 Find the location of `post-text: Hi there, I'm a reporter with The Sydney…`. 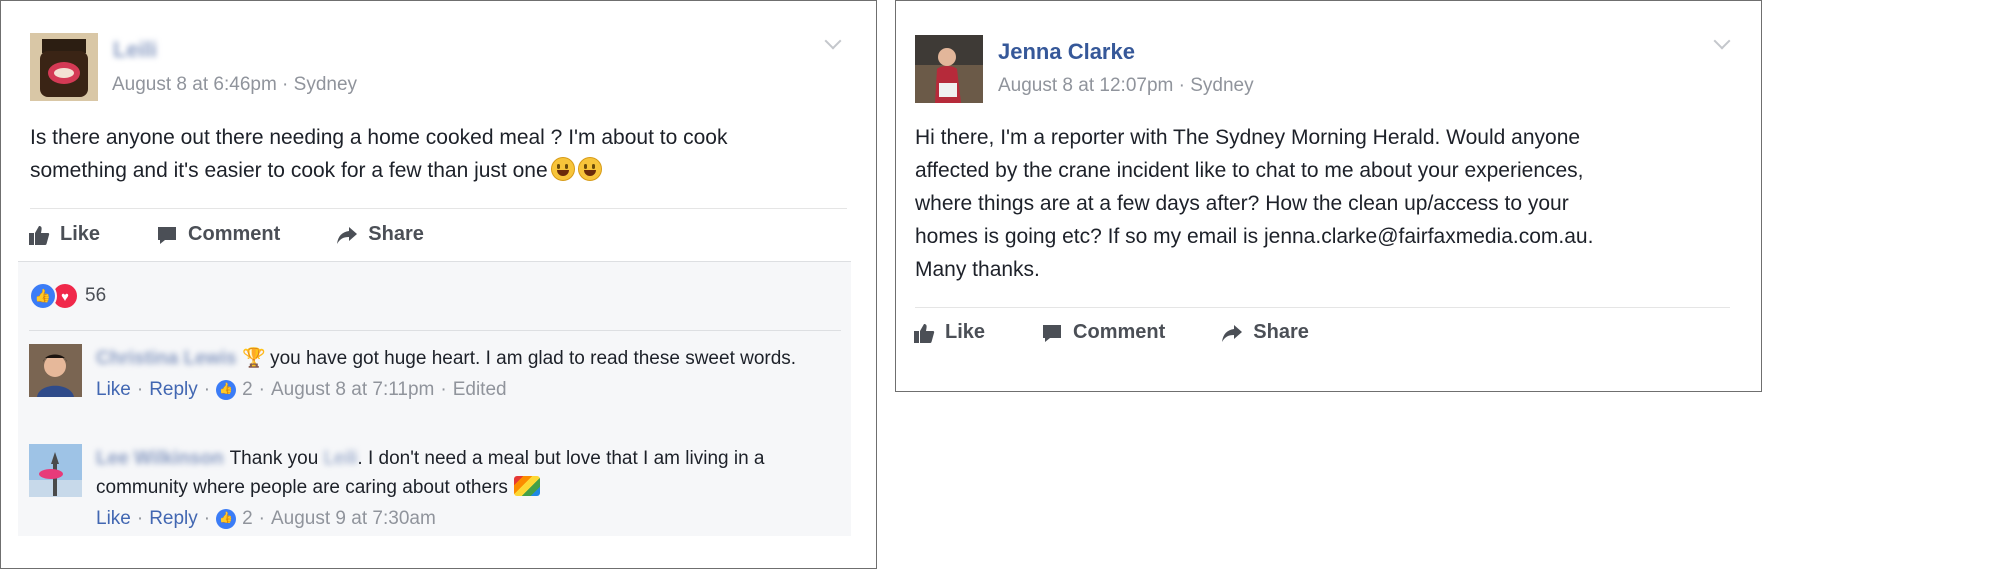

post-text: Hi there, I'm a reporter with The Sydney… is located at coordinates (1254, 203).